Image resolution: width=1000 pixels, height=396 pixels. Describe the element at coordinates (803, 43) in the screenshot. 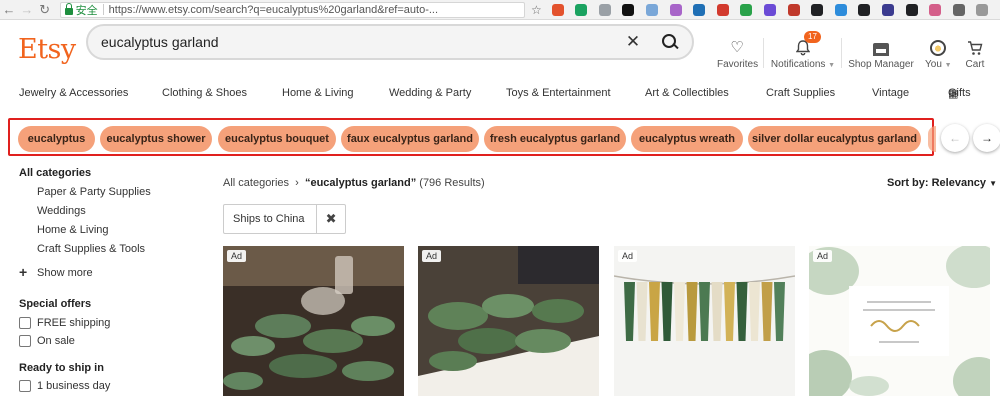

I see `bell-icon: 17` at that location.